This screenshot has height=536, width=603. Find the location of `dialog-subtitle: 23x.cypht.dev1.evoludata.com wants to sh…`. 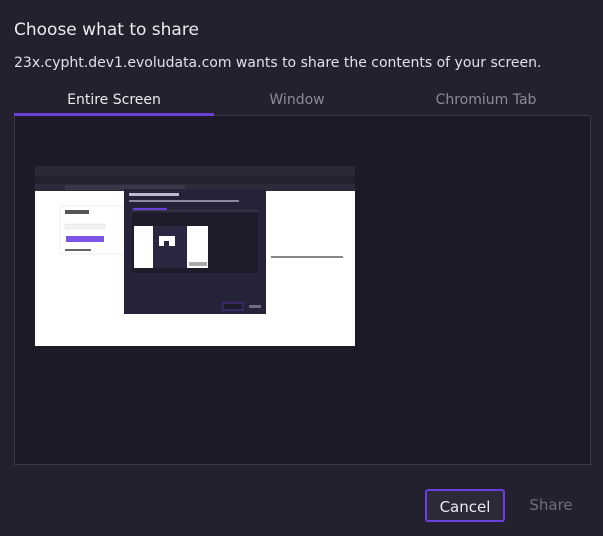

dialog-subtitle: 23x.cypht.dev1.evoludata.com wants to sh… is located at coordinates (278, 63).